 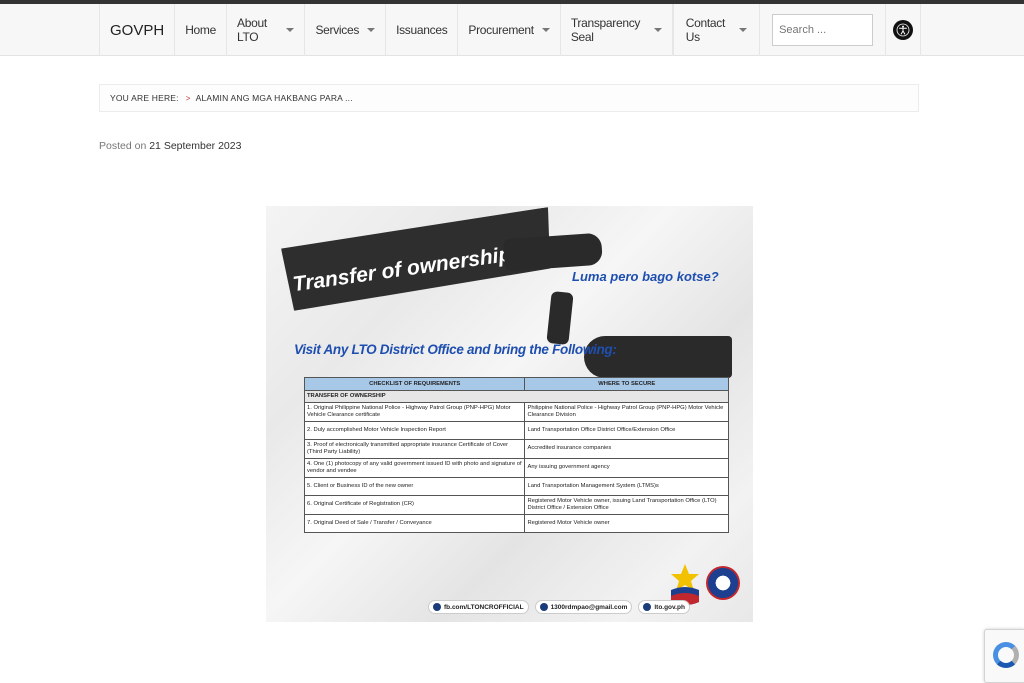 I want to click on breadcrumb-label: YOU ARE HERE:, so click(x=144, y=98).